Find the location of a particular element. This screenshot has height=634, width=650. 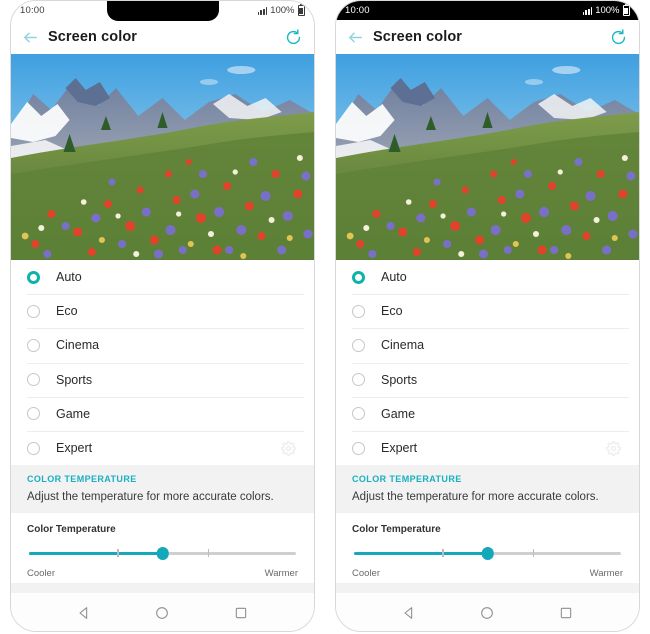

slider-track-fill is located at coordinates (421, 553).